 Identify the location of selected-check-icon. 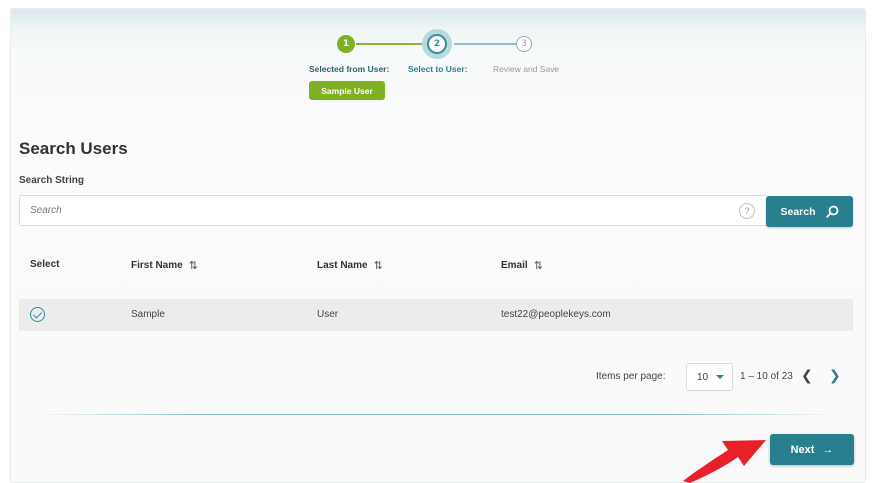
(37, 314).